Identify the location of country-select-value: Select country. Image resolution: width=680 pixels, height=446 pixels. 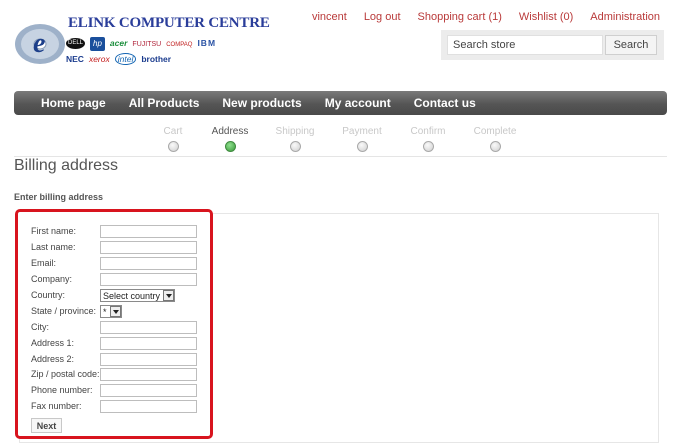
(132, 295).